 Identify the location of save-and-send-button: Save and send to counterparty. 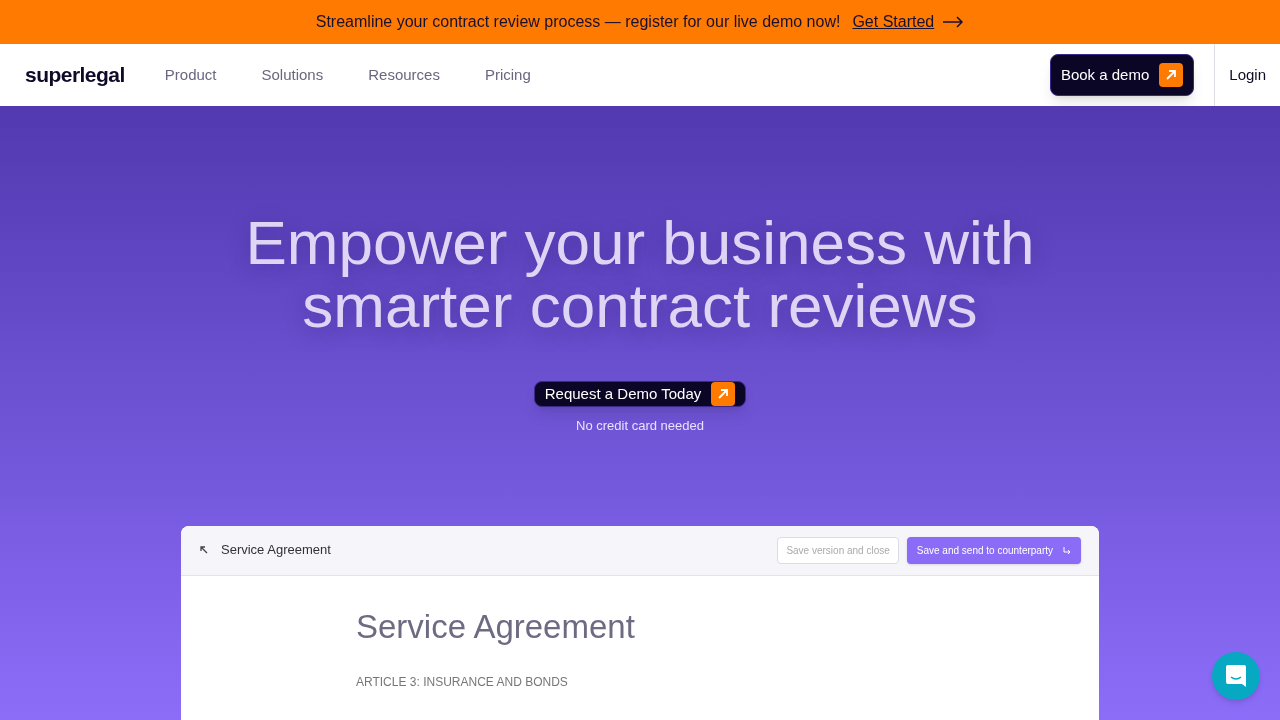
(993, 550).